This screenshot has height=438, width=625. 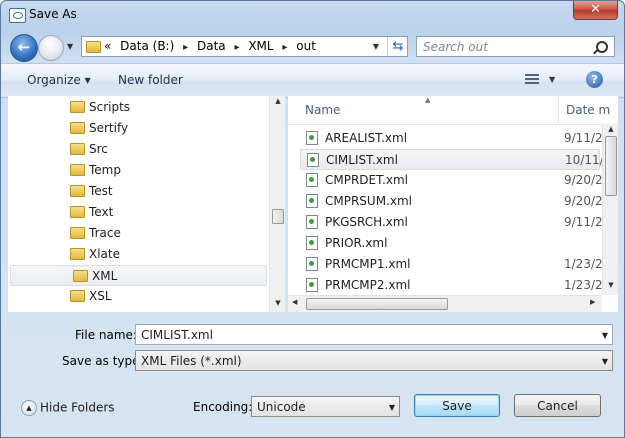 What do you see at coordinates (322, 110) in the screenshot?
I see `column-header-name: Name` at bounding box center [322, 110].